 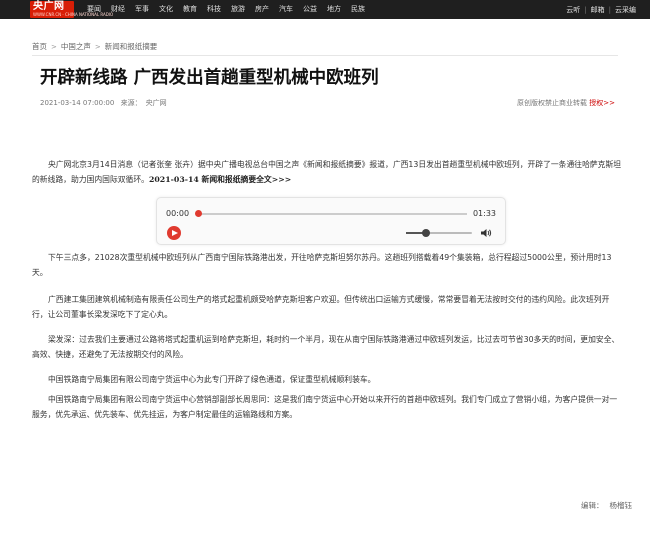 I want to click on header-right-links: 云听 | 邮箱 | 云采编, so click(x=601, y=9).